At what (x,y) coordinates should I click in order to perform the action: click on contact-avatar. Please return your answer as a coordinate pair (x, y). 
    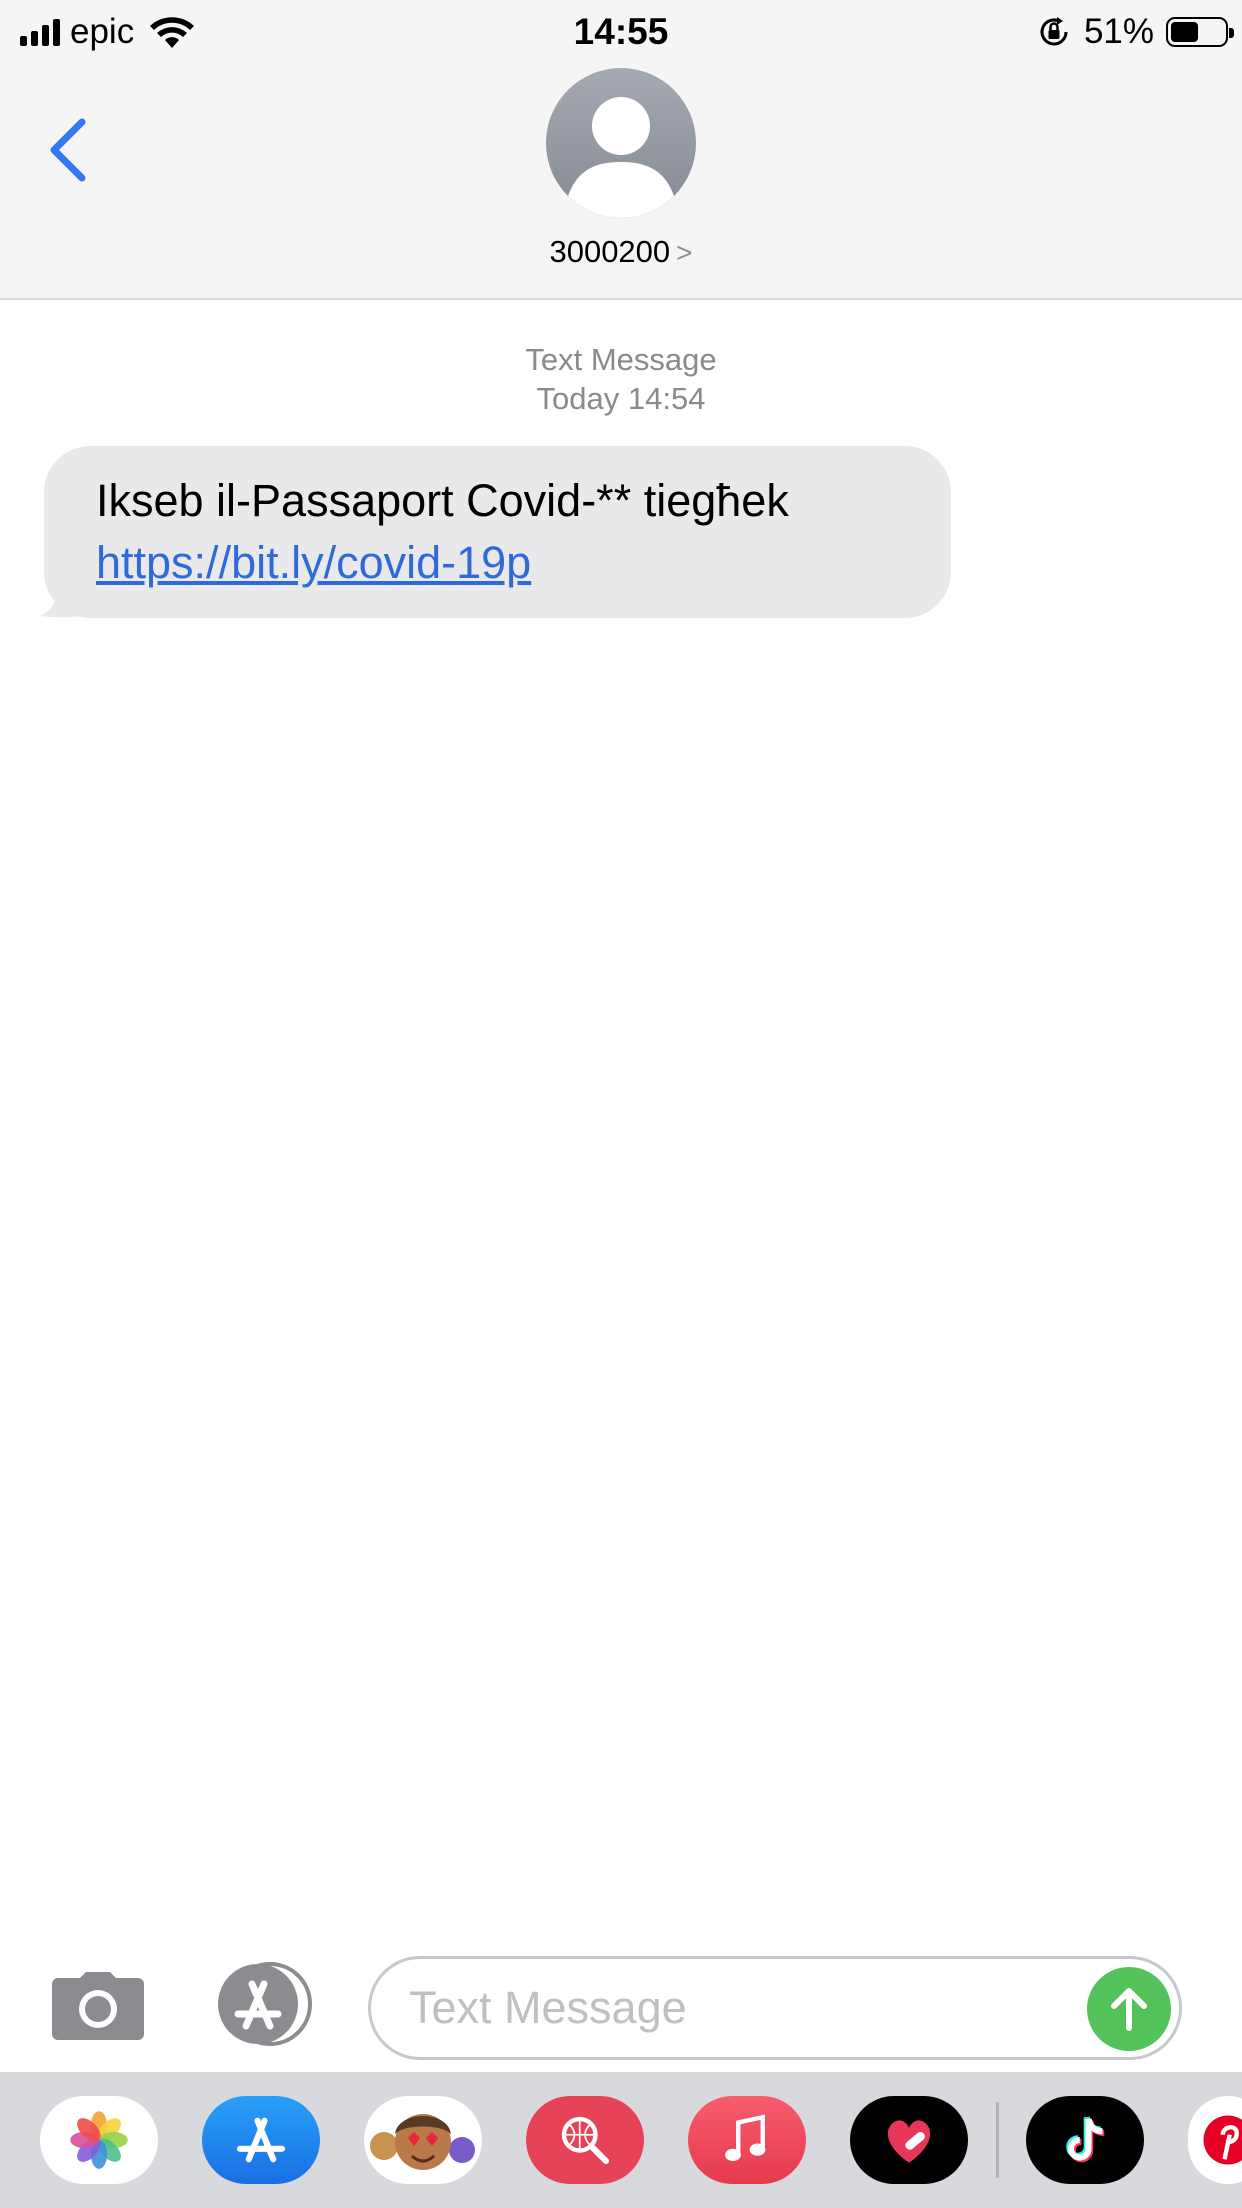
    Looking at the image, I should click on (621, 143).